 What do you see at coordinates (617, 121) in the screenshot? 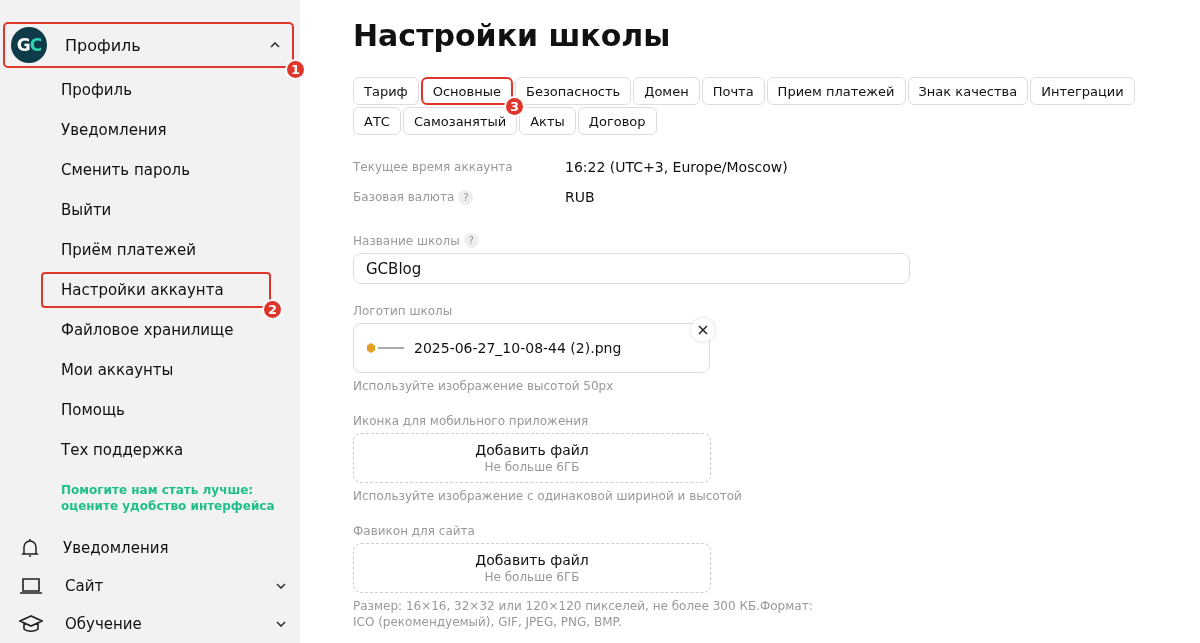
I see `settings-tab: Договор` at bounding box center [617, 121].